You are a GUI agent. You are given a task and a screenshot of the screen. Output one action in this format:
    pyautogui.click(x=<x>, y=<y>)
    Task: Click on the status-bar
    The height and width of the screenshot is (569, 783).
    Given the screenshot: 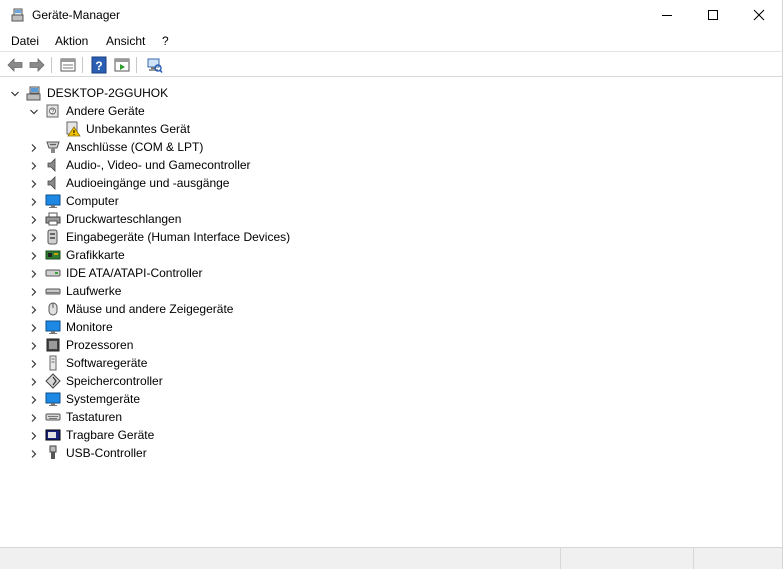 What is the action you would take?
    pyautogui.click(x=391, y=558)
    